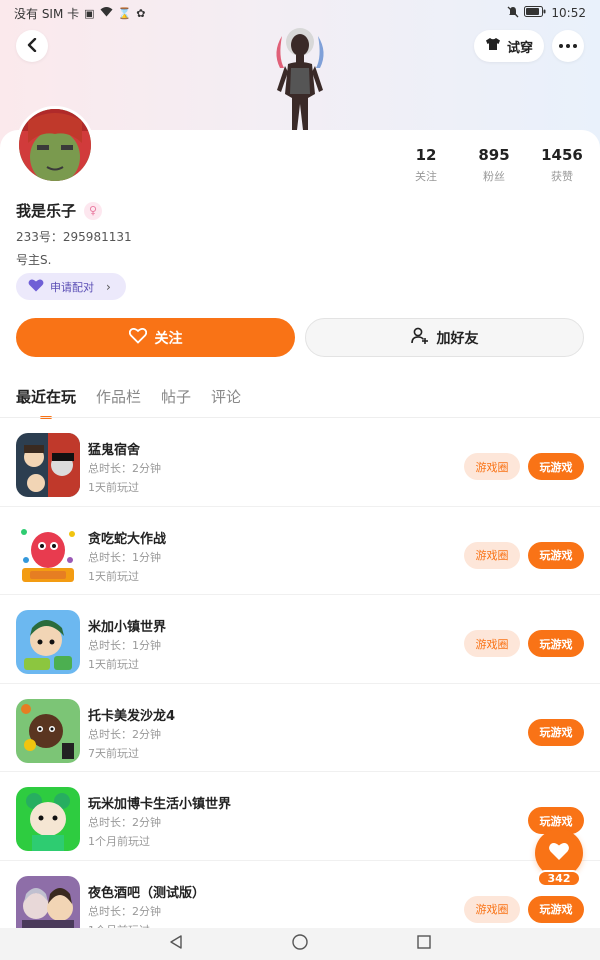 This screenshot has width=600, height=960. What do you see at coordinates (426, 165) in the screenshot?
I see `stat-following: 12 关注` at bounding box center [426, 165].